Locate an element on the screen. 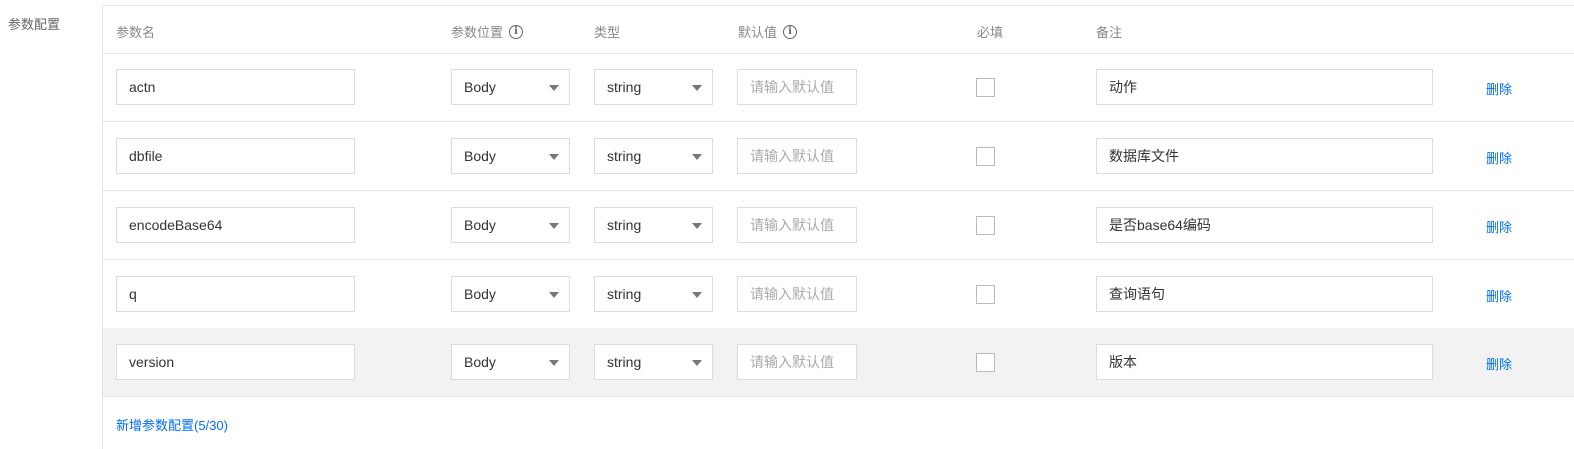 The width and height of the screenshot is (1574, 449). table-header: 参数名 参数位置 i 类型 默认值 i 必填 备注 is located at coordinates (838, 30).